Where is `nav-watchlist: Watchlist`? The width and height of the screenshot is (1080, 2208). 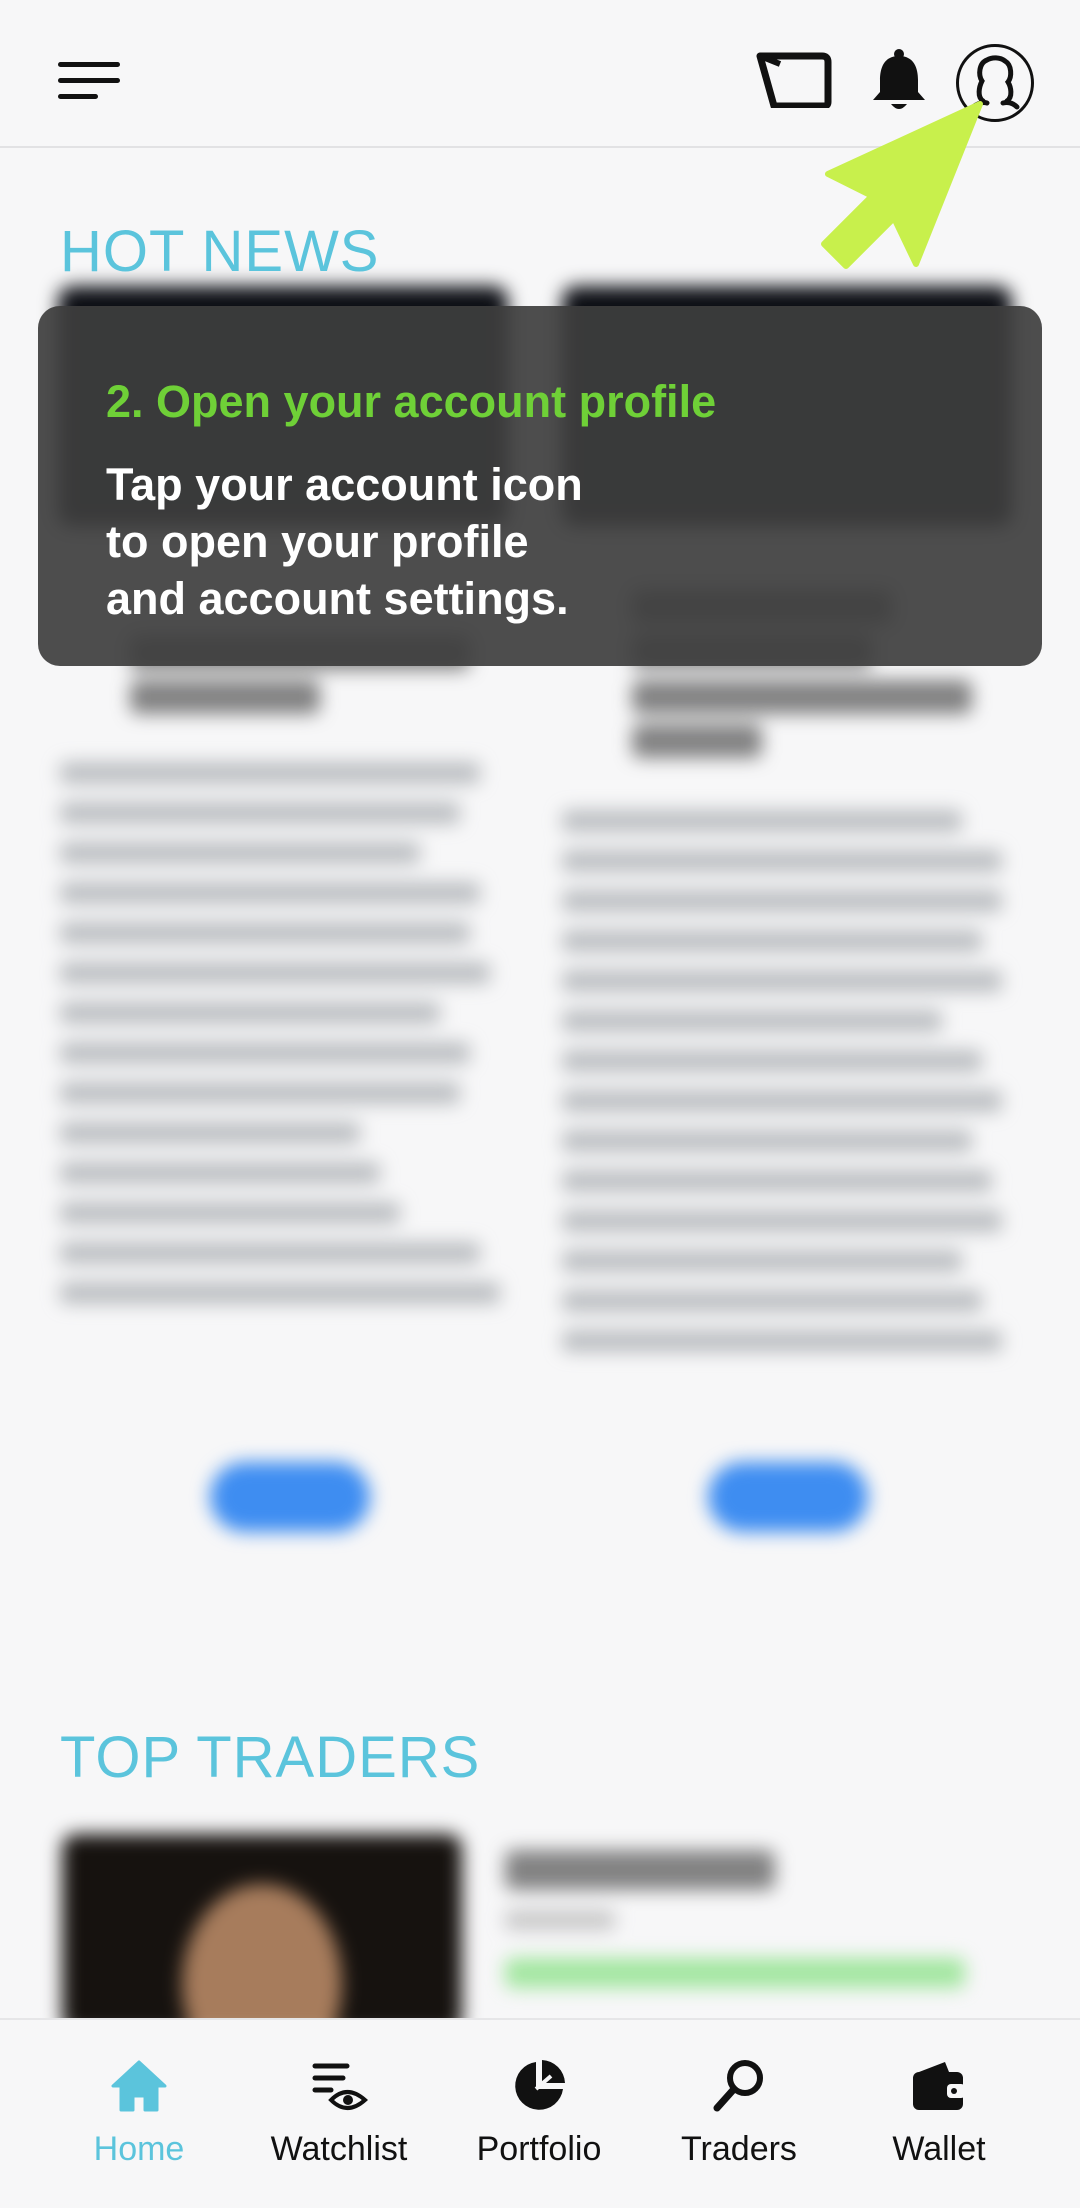 nav-watchlist: Watchlist is located at coordinates (339, 2114).